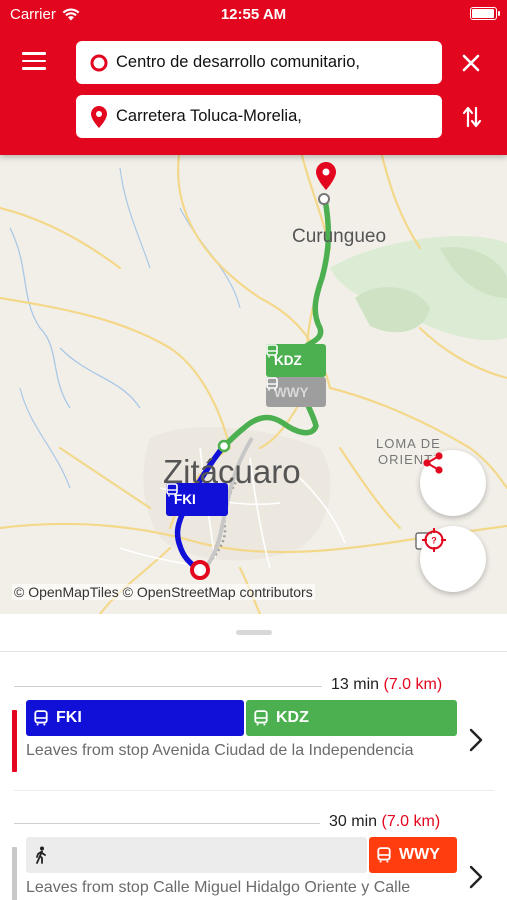 The width and height of the screenshot is (507, 900). I want to click on leg-bus-fki: FKI, so click(135, 718).